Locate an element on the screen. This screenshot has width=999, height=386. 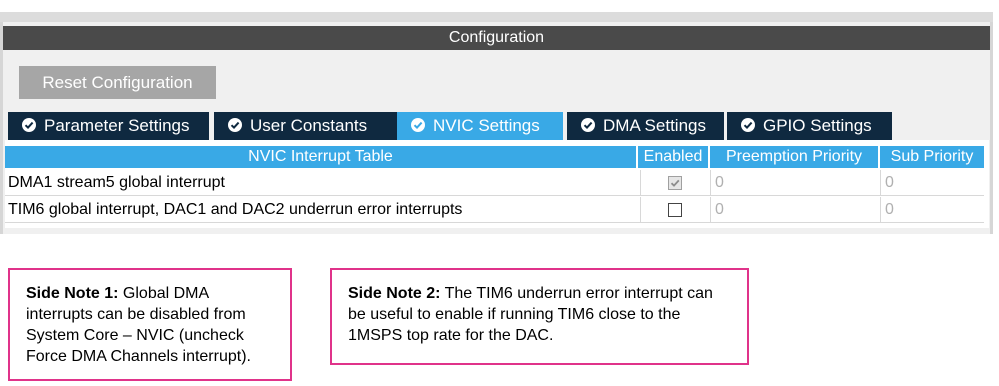
column-header-sub-priority: Sub Priority is located at coordinates (932, 157).